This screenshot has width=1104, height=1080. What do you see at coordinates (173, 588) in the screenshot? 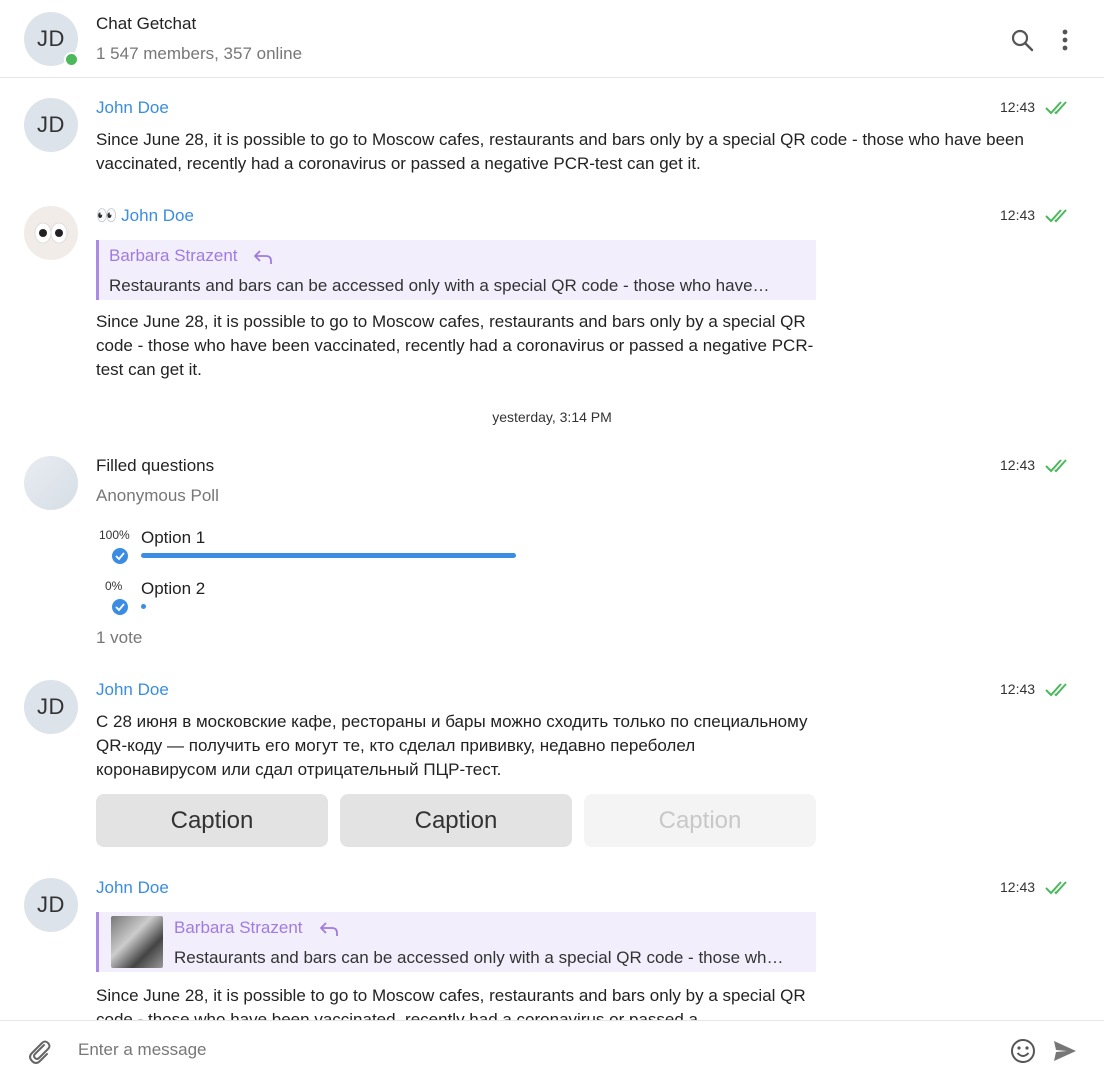
I see `poll-option-label: Option 2` at bounding box center [173, 588].